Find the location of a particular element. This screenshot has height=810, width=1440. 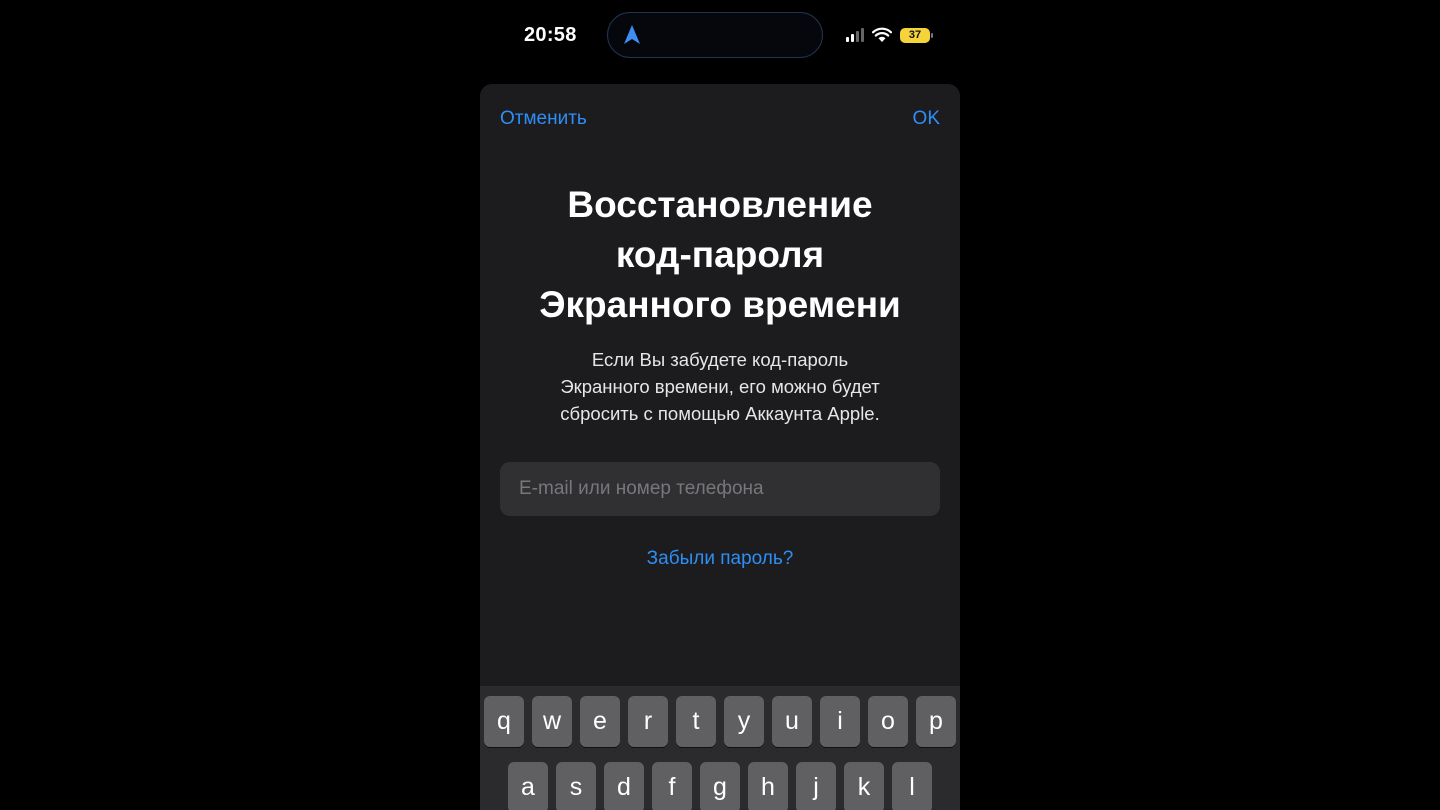

title-line: код-пароля is located at coordinates (720, 254).